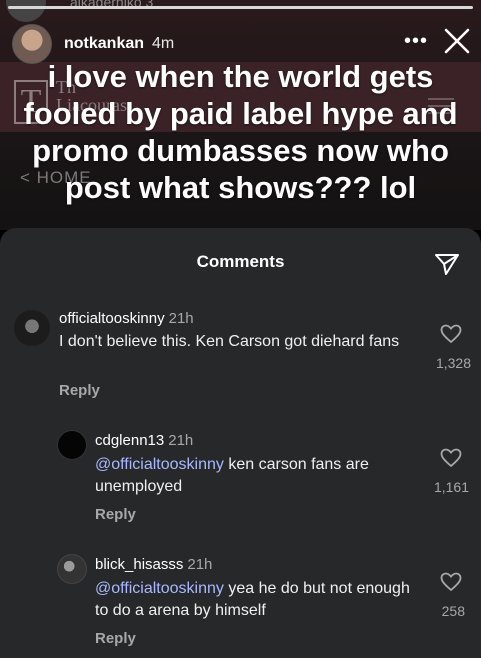 This screenshot has height=658, width=481. I want to click on comment-username: cdglenn13 21h, so click(144, 440).